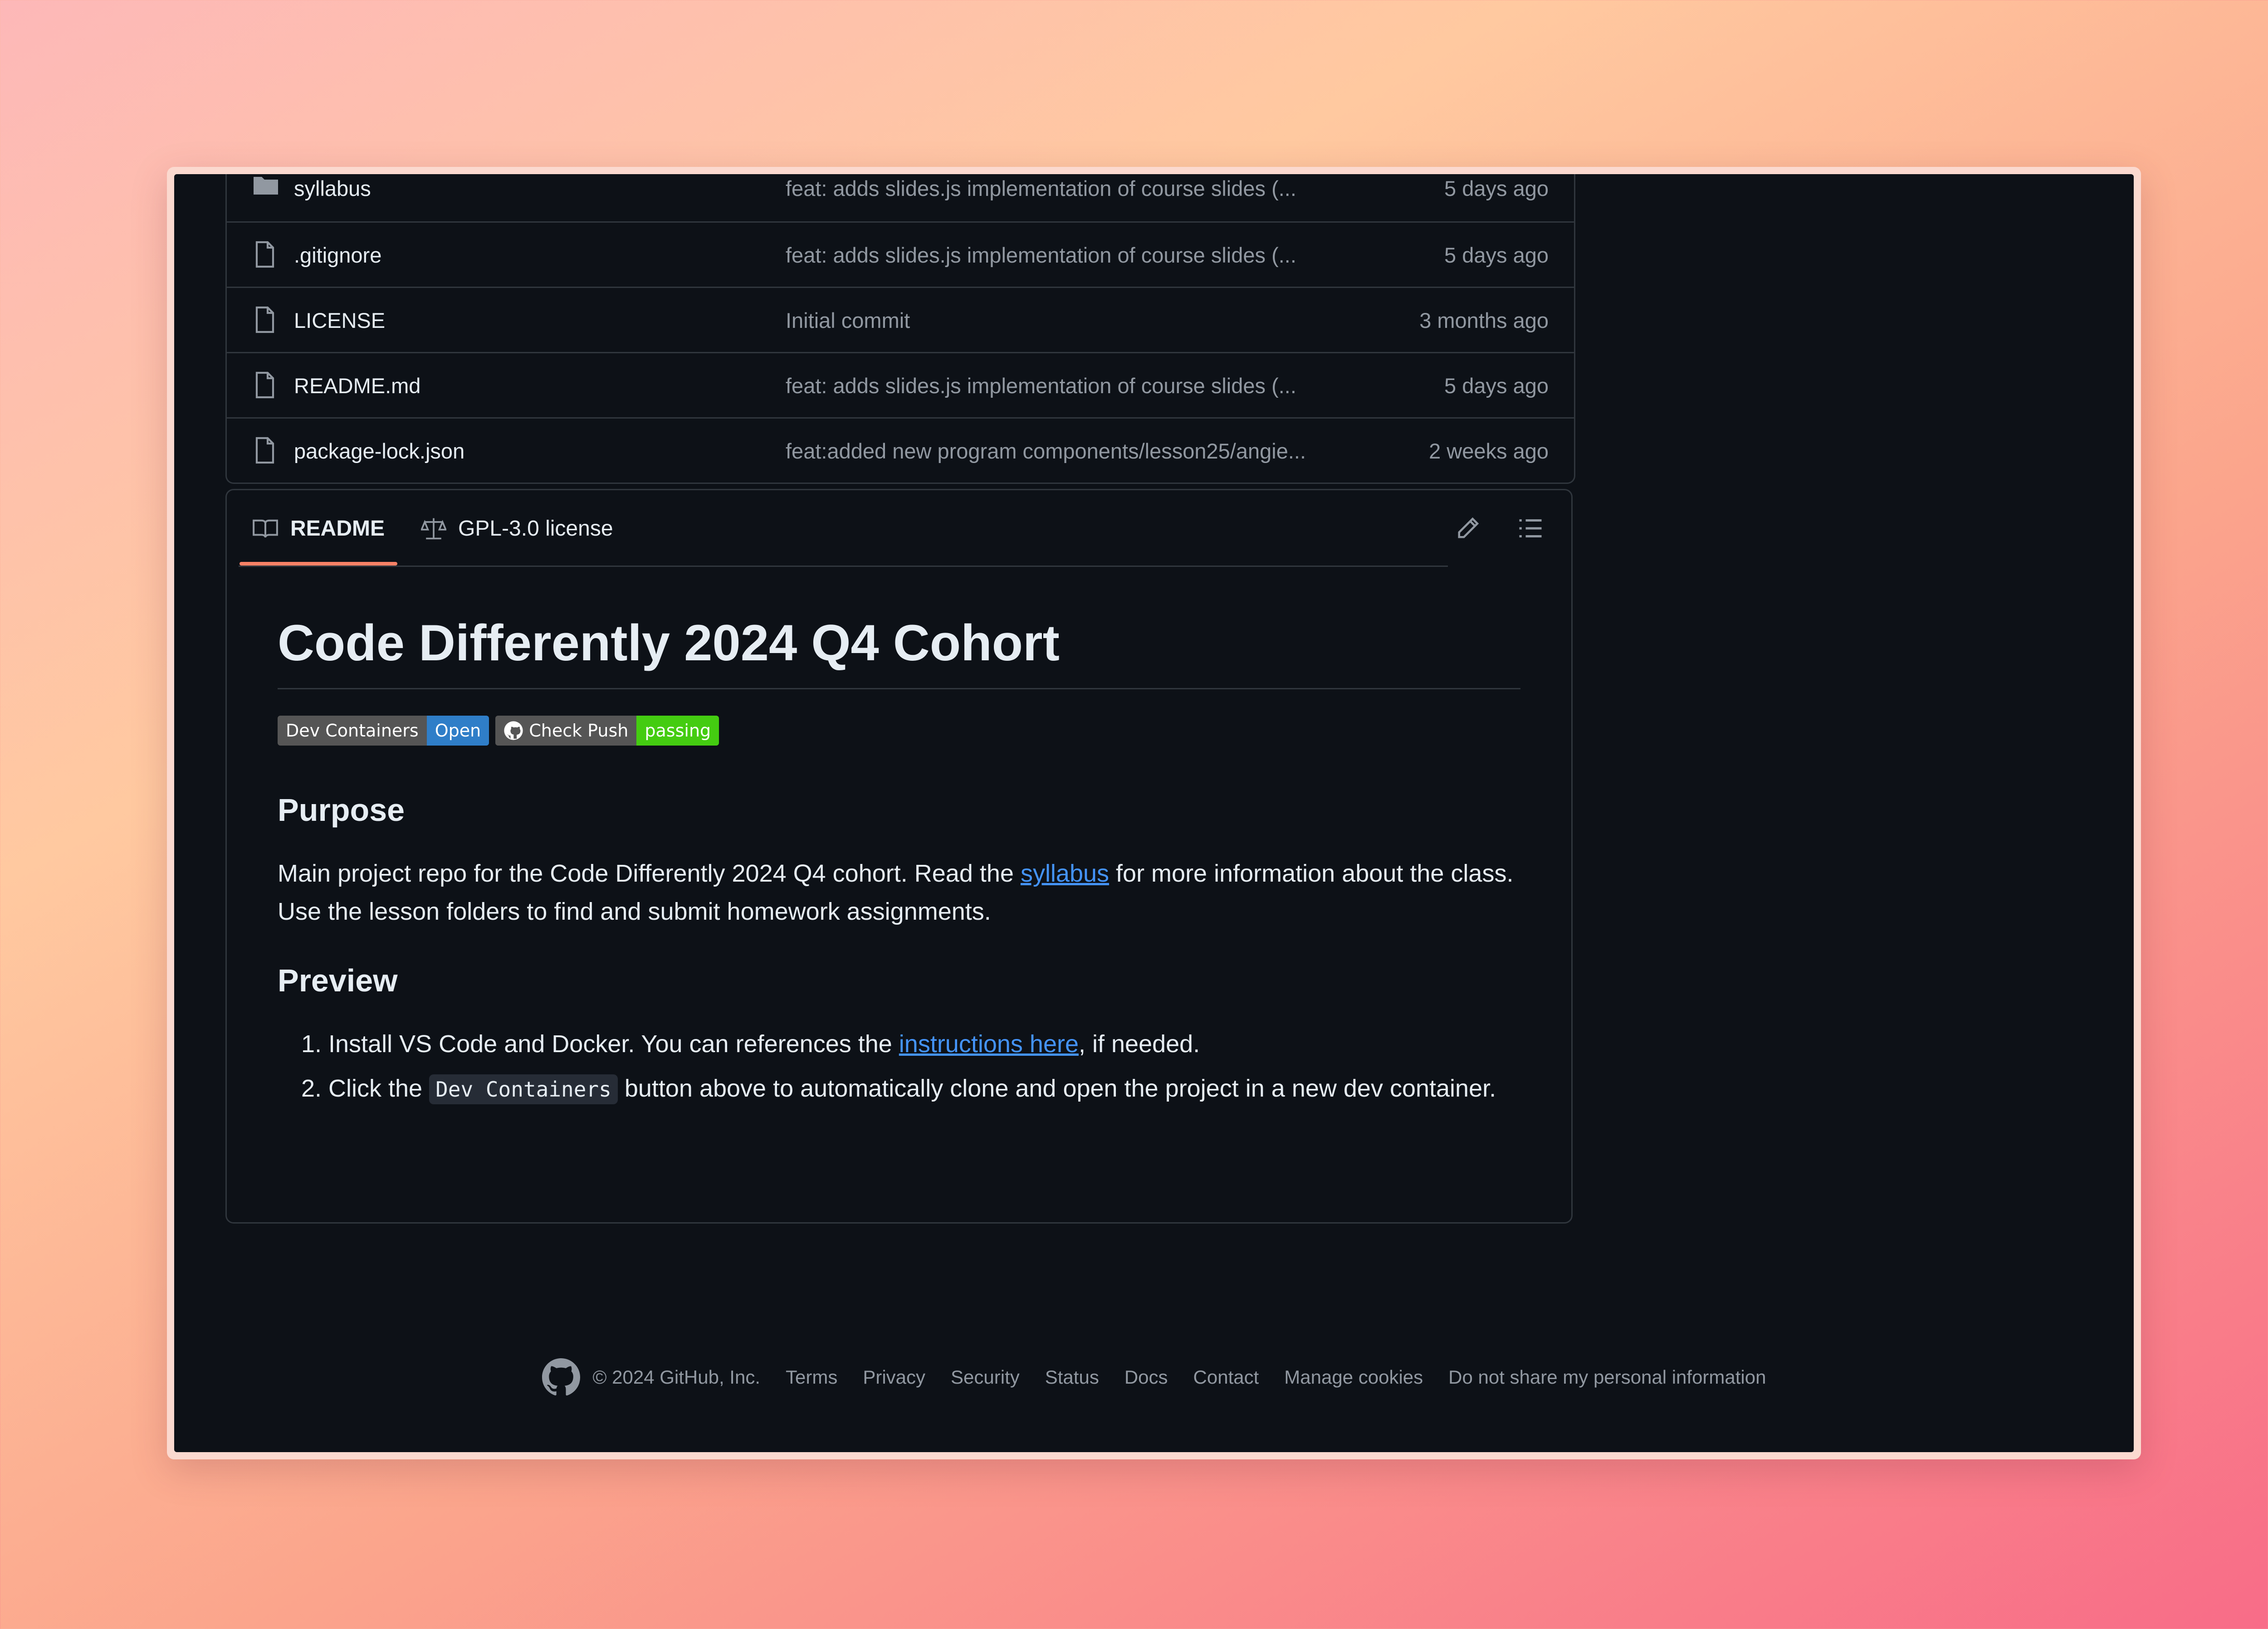 The image size is (2268, 1629). What do you see at coordinates (457, 731) in the screenshot?
I see `badge-value: Open` at bounding box center [457, 731].